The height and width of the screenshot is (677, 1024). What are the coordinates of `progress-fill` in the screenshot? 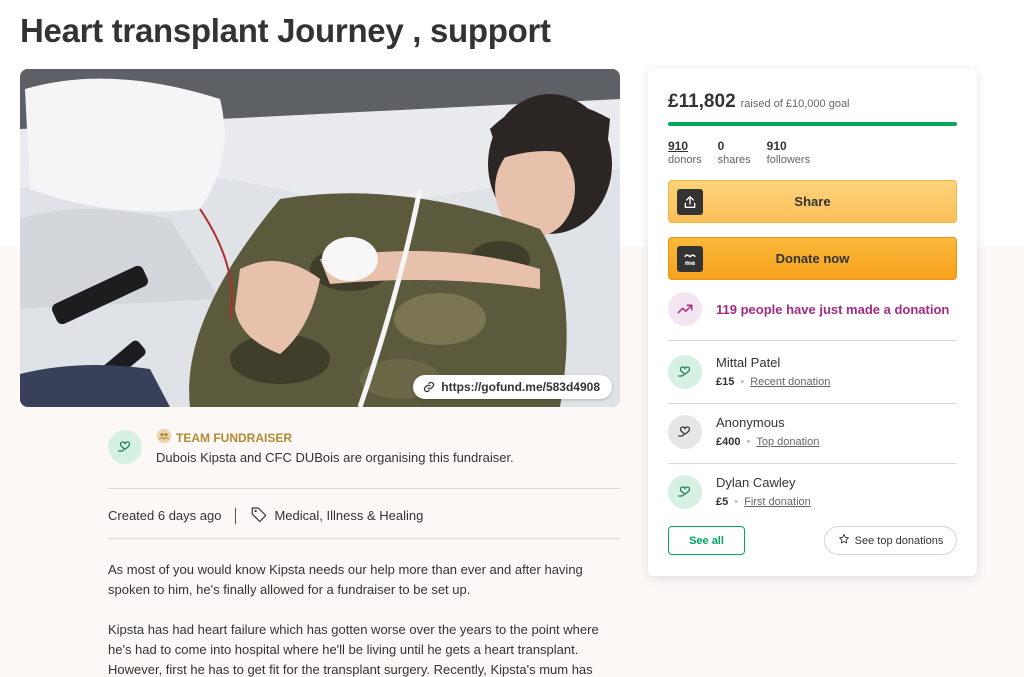 It's located at (812, 124).